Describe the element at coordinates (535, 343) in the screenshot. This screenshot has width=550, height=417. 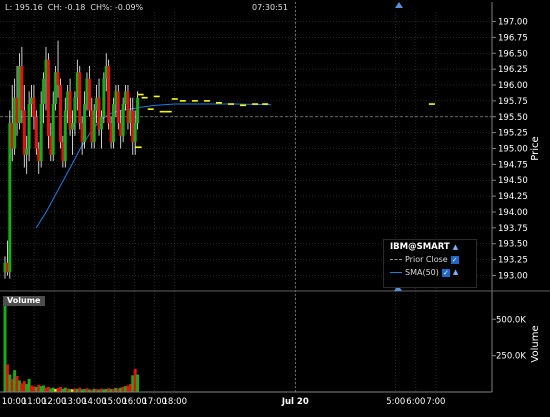
I see `volume-axis-title: Volume` at that location.